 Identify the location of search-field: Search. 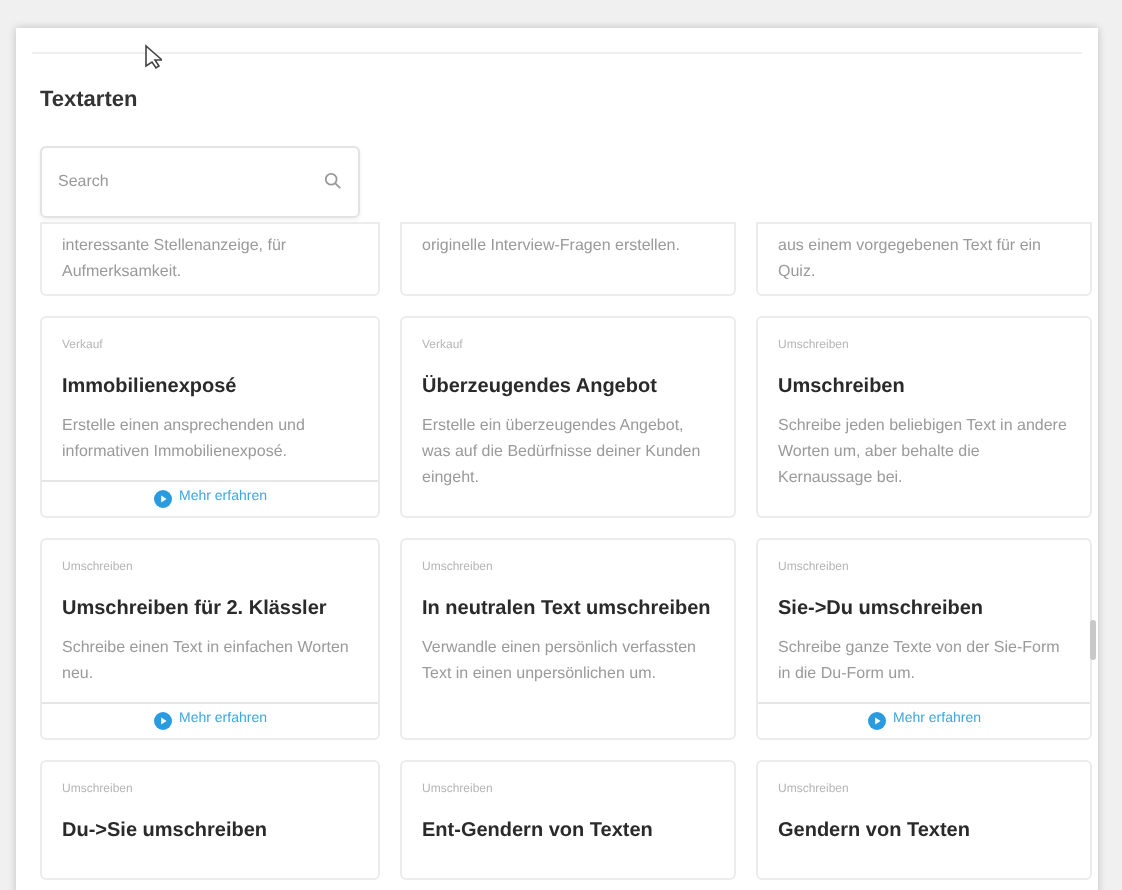
(200, 181).